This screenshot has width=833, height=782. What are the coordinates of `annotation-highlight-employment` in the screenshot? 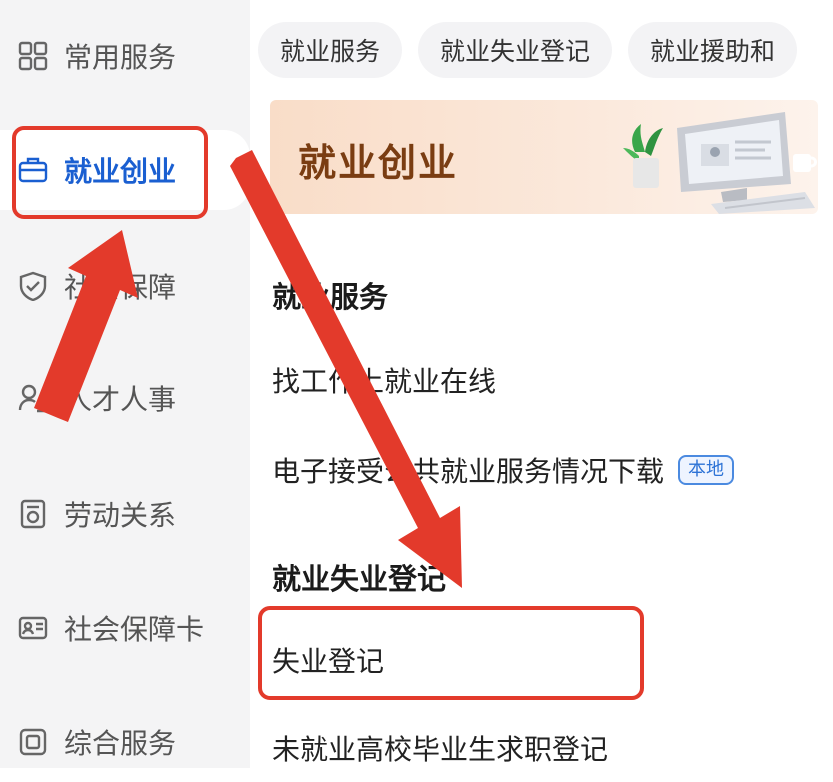 It's located at (110, 172).